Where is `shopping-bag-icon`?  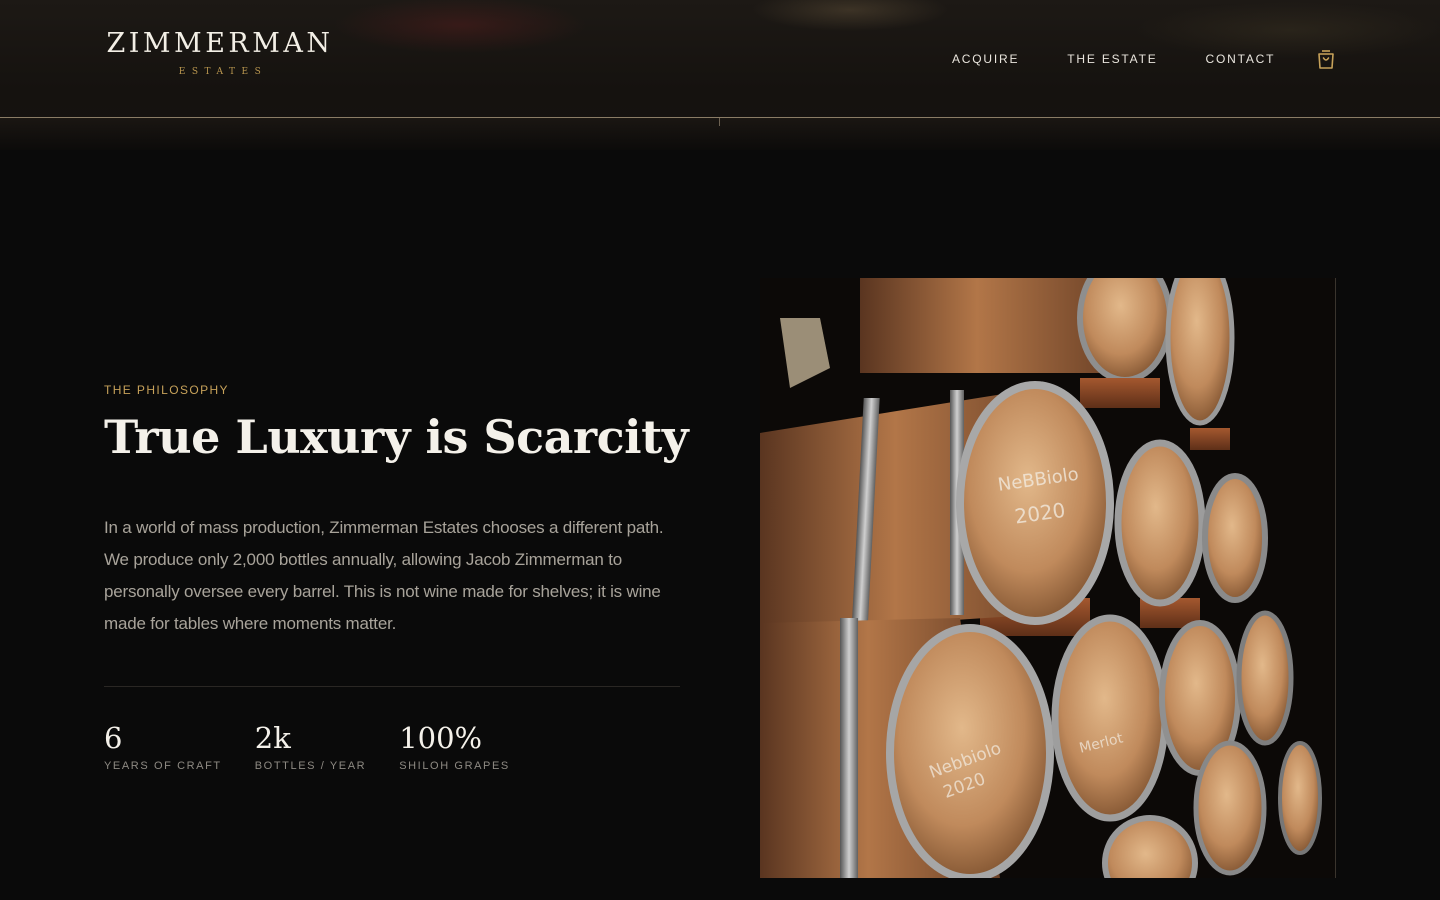 shopping-bag-icon is located at coordinates (1326, 59).